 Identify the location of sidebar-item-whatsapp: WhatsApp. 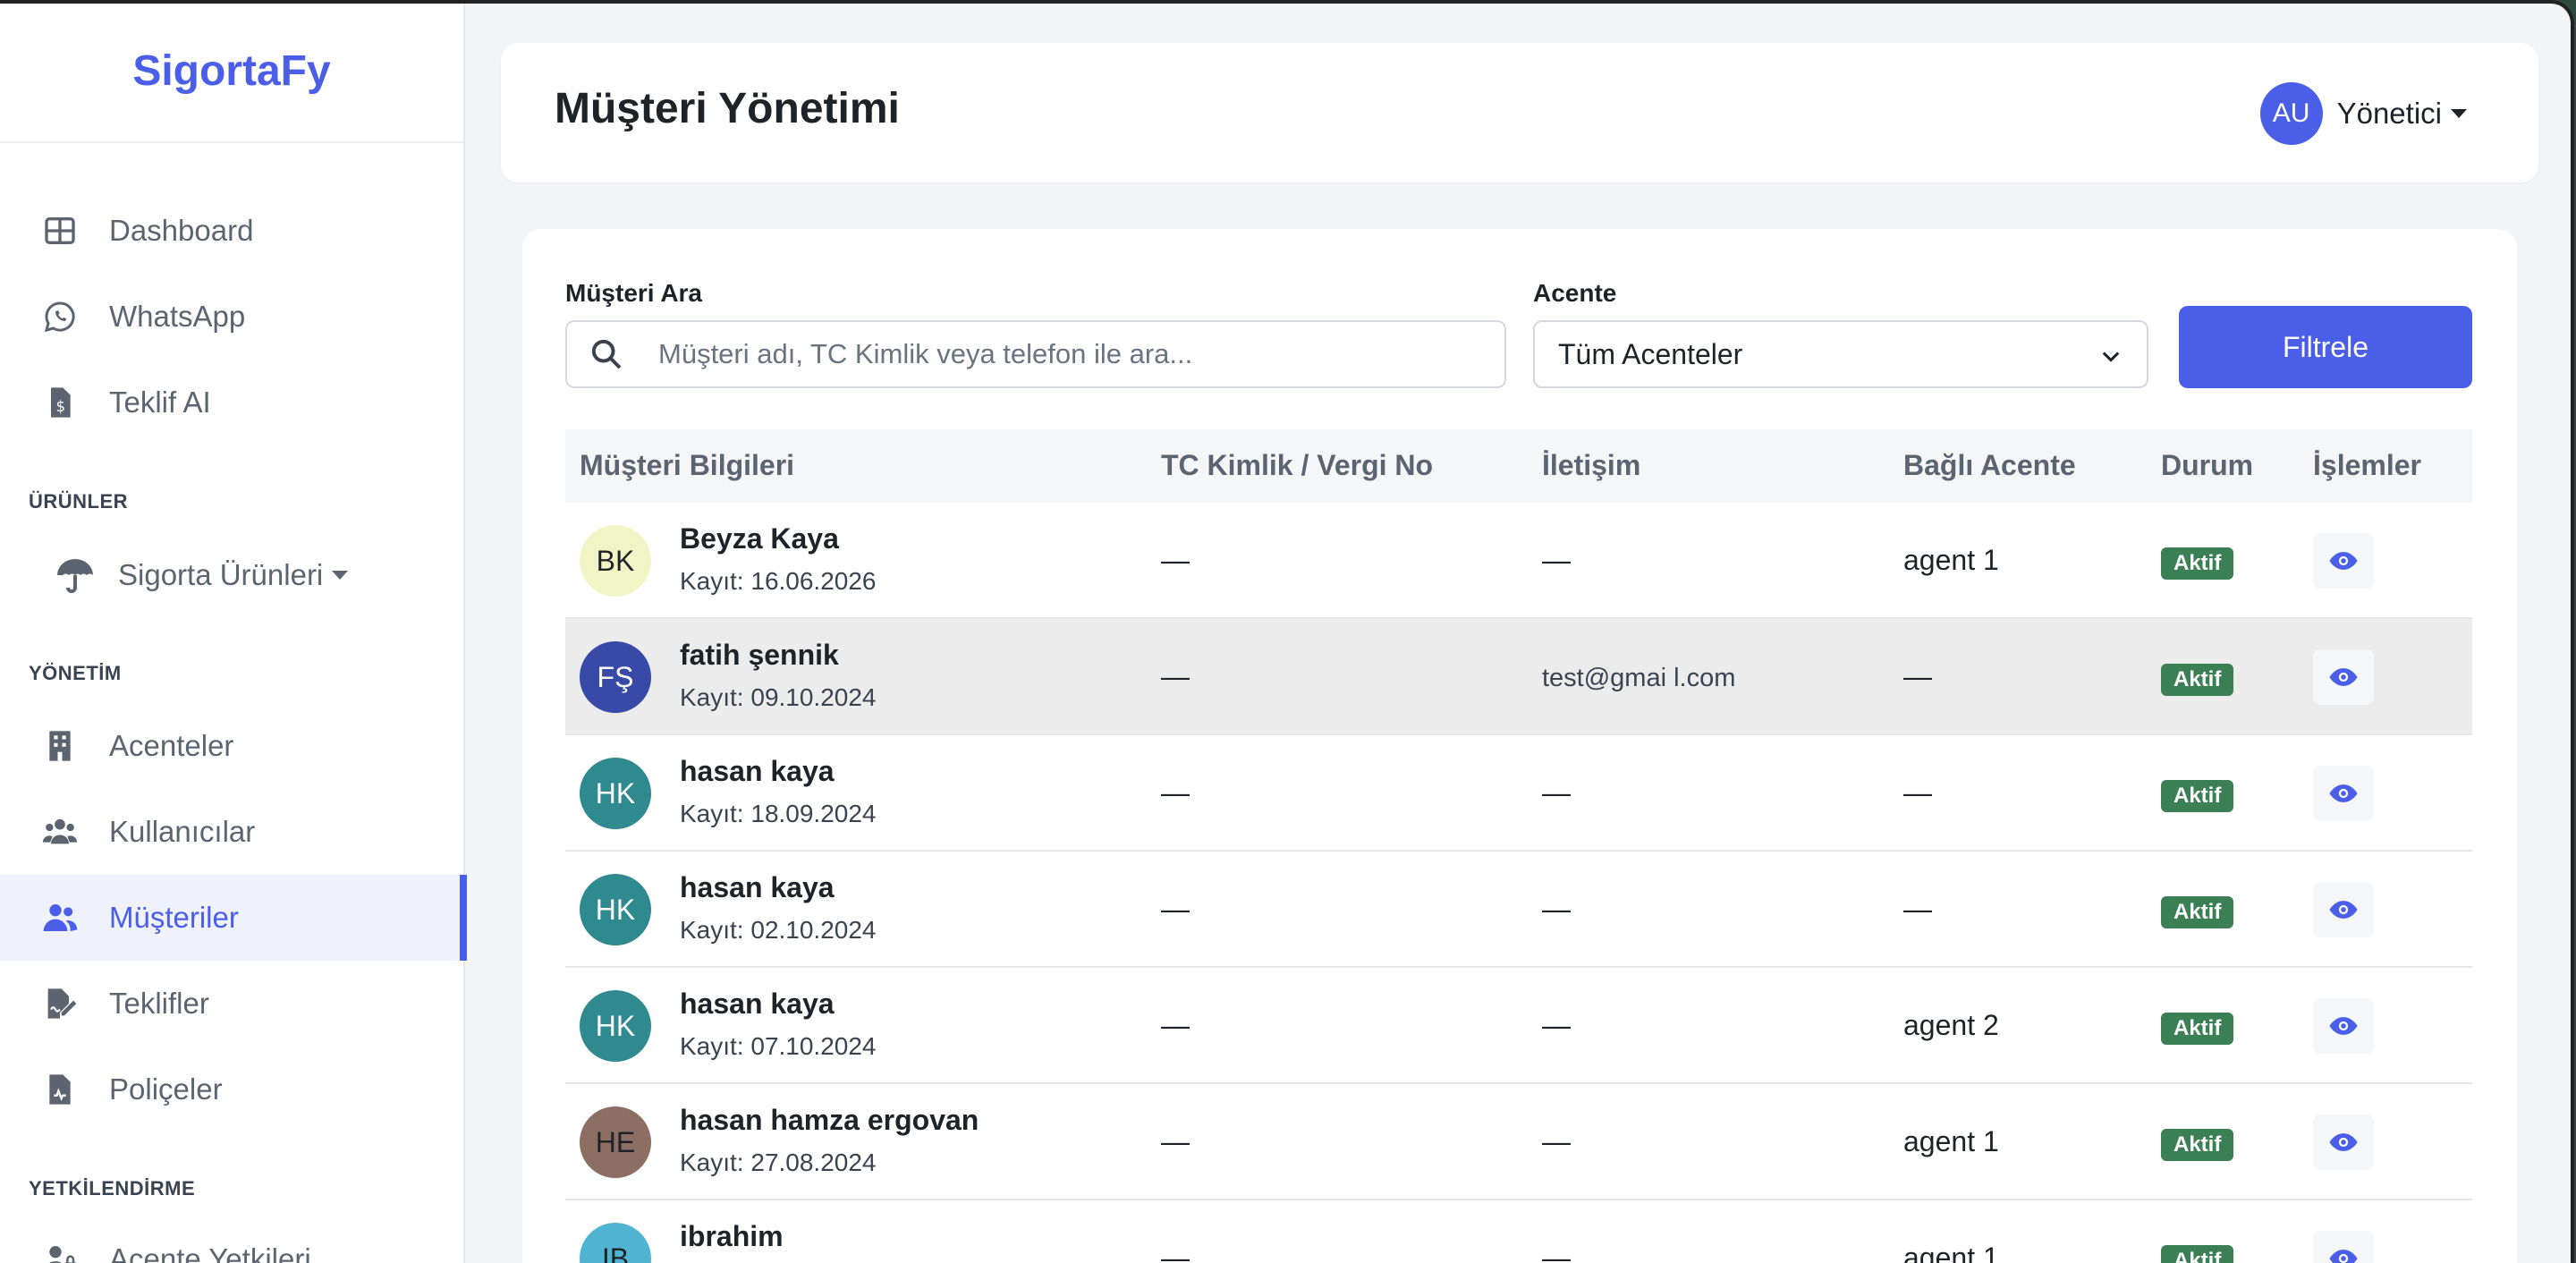
(232, 317).